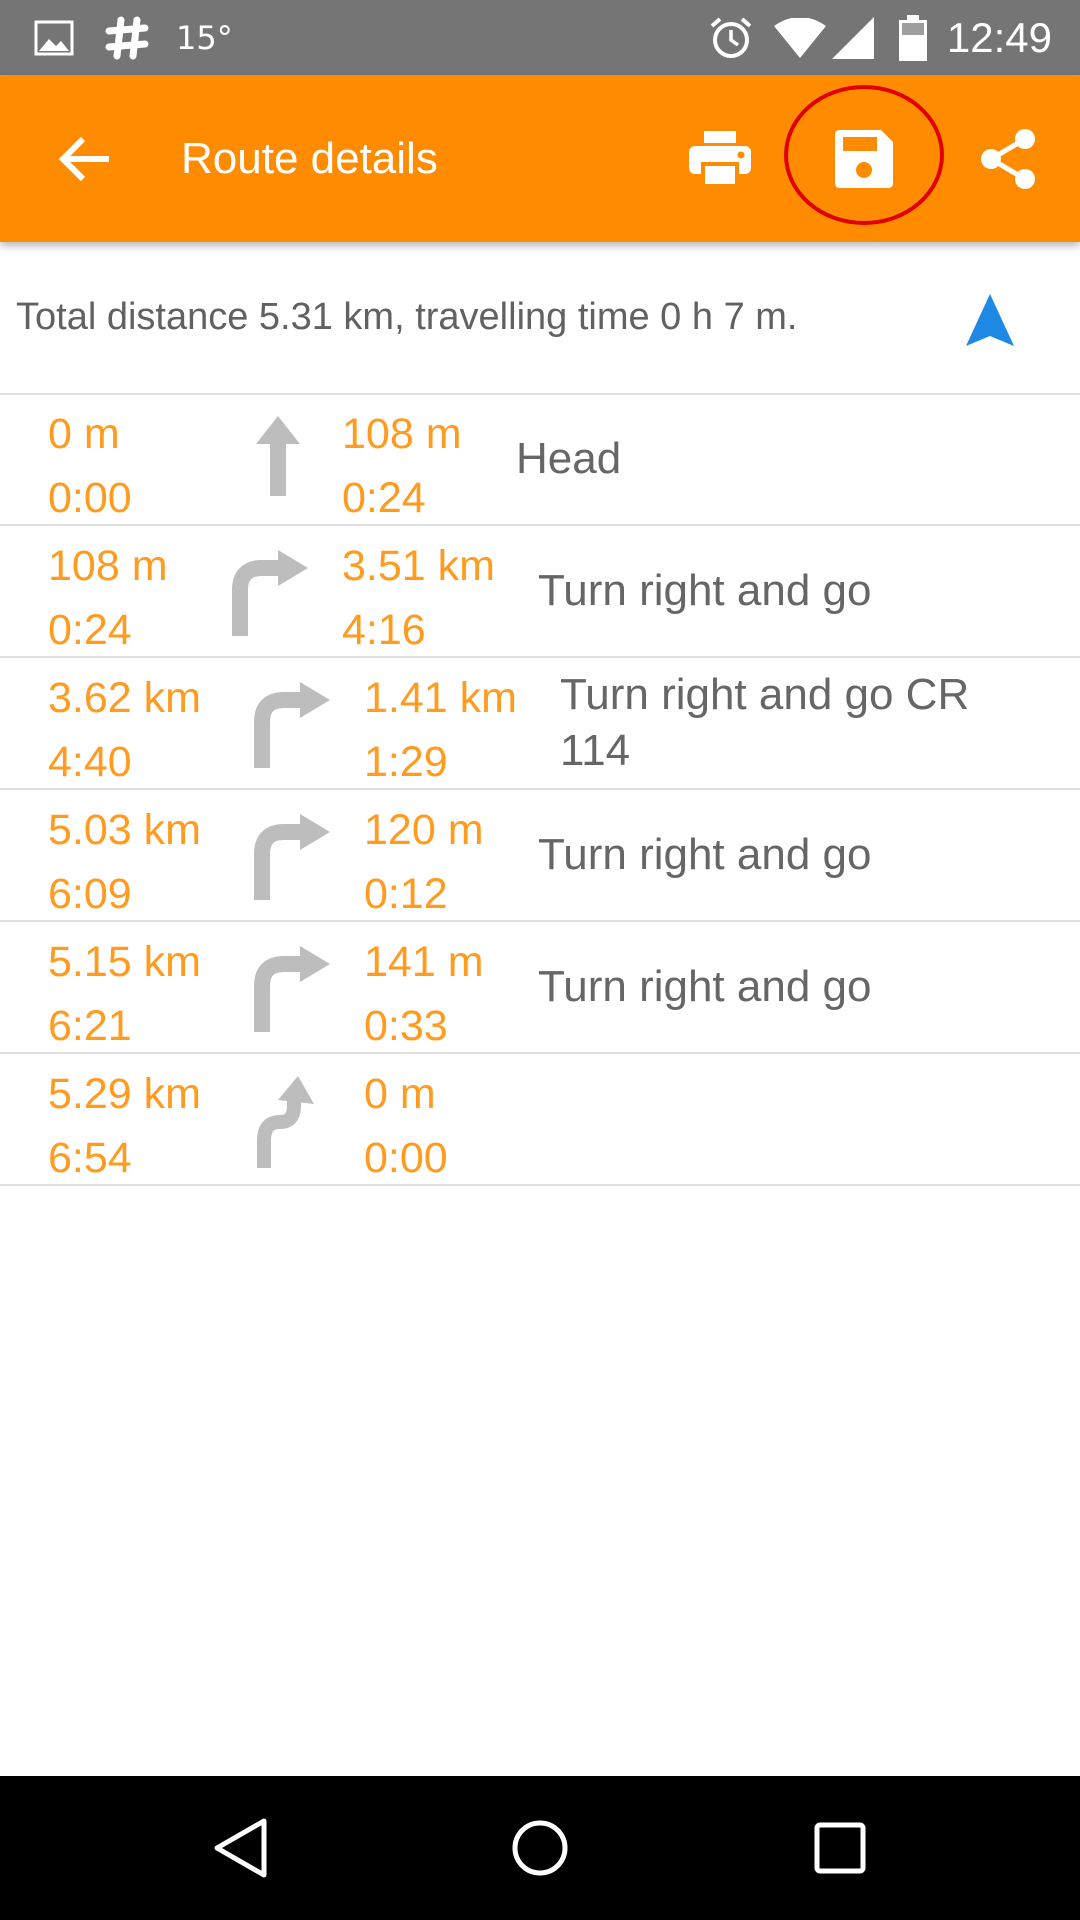 The image size is (1080, 1920). What do you see at coordinates (999, 37) in the screenshot?
I see `clock-text: 12:49` at bounding box center [999, 37].